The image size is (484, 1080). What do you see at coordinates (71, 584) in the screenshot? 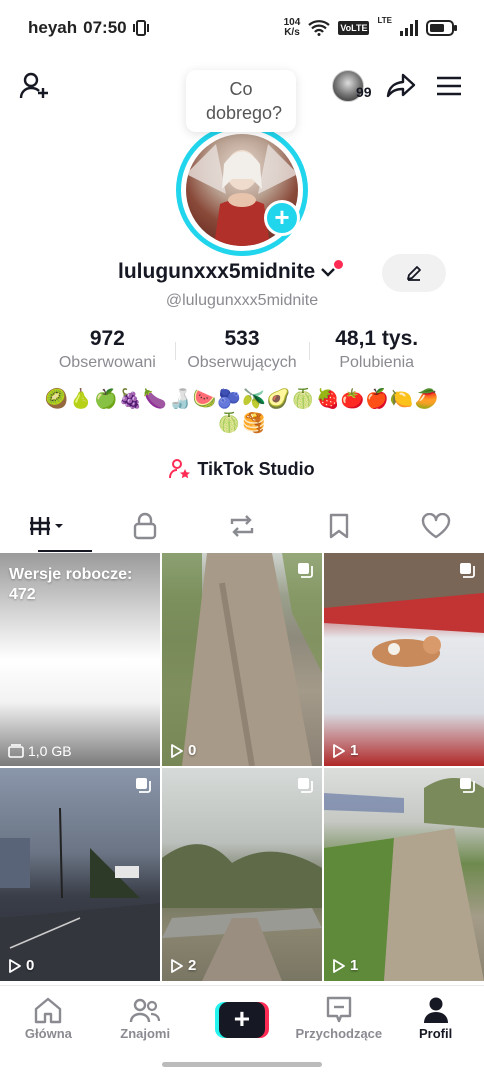
I see `drafts-label: Wersje robocze: 472` at bounding box center [71, 584].